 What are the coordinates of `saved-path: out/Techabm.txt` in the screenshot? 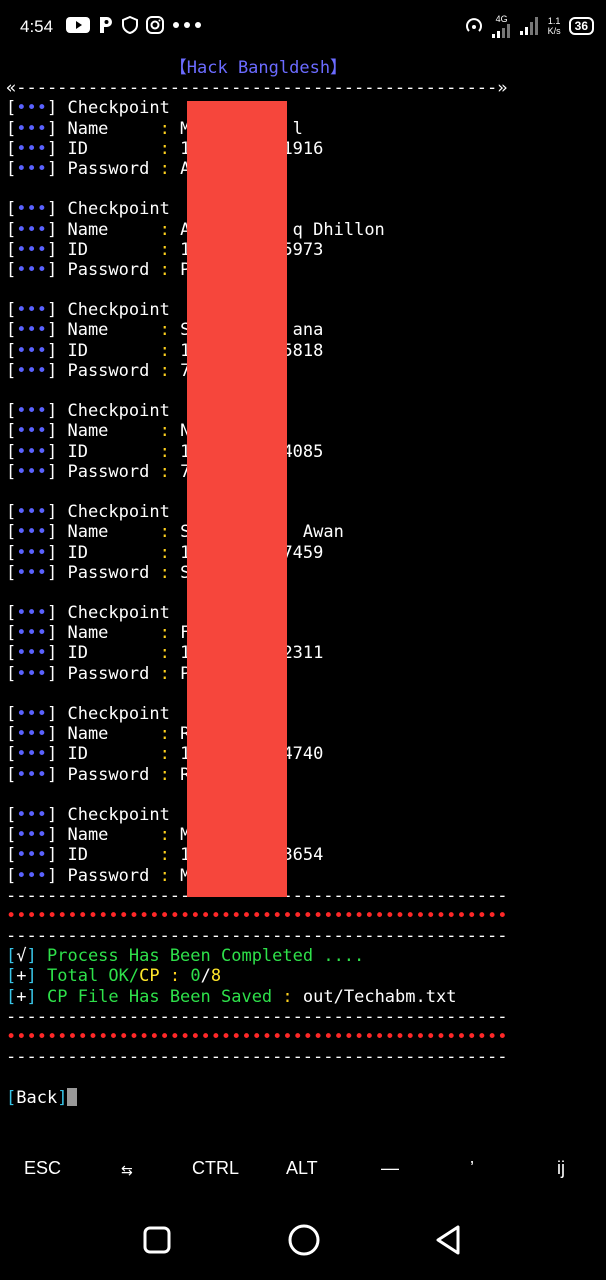 It's located at (379, 996).